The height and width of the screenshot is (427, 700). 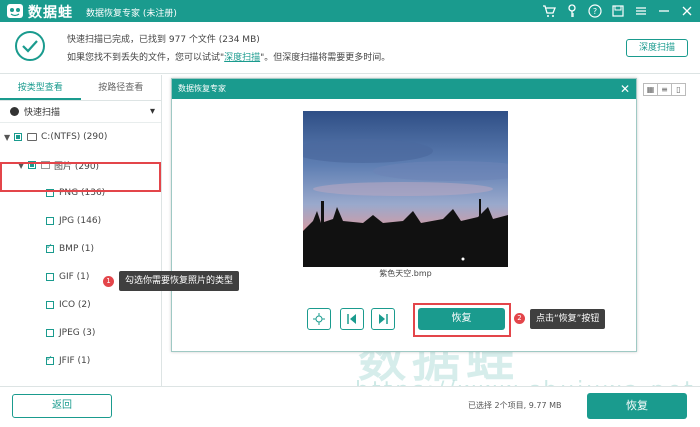 I want to click on preview-image, so click(x=405, y=189).